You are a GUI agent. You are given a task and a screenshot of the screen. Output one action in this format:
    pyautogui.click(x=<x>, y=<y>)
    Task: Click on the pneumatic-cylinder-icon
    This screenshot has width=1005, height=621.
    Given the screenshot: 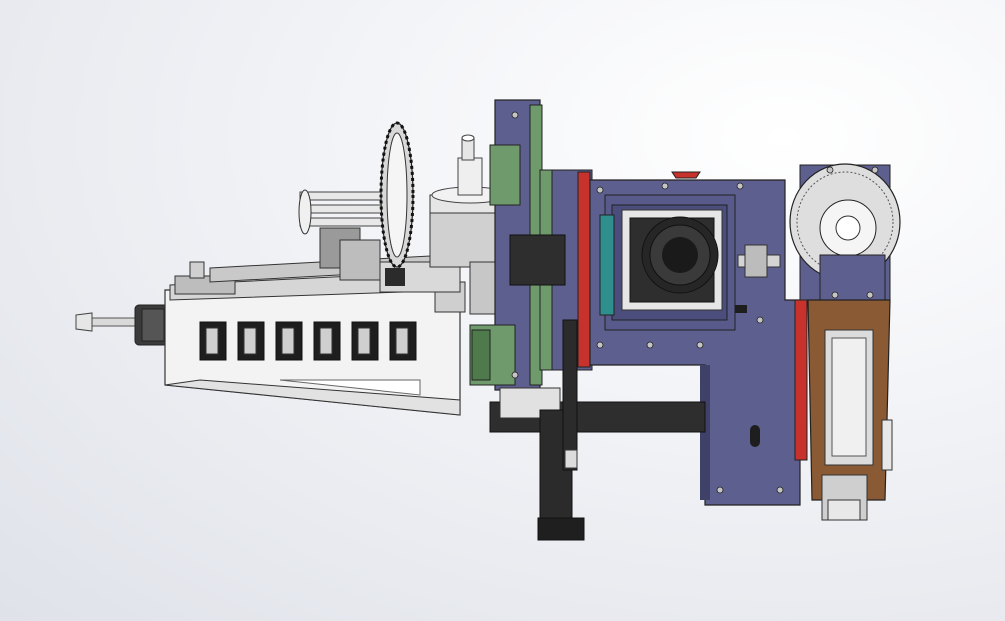 What is the action you would take?
    pyautogui.click(x=843, y=410)
    